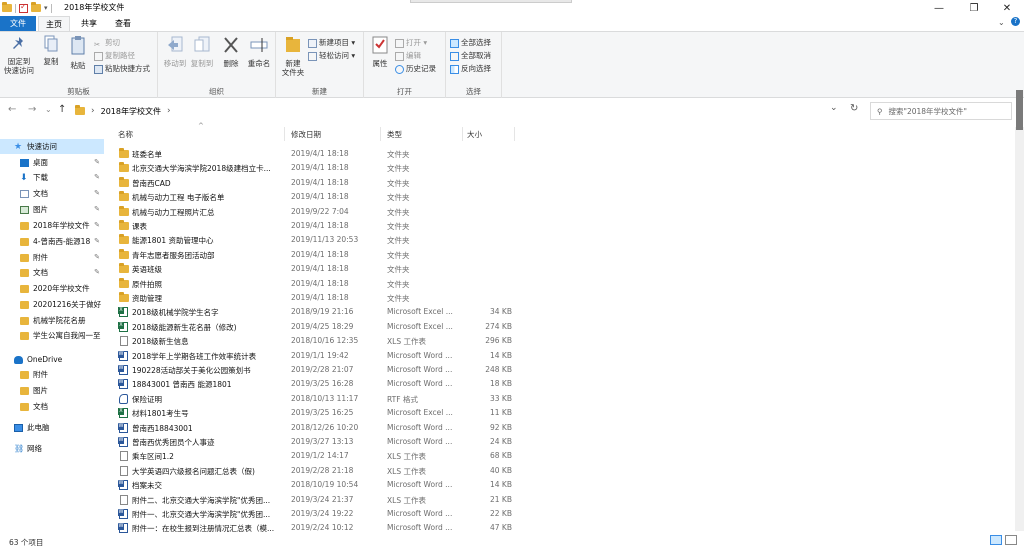 This screenshot has height=549, width=1024. I want to click on invert-selection-button: 反向选择, so click(470, 69).